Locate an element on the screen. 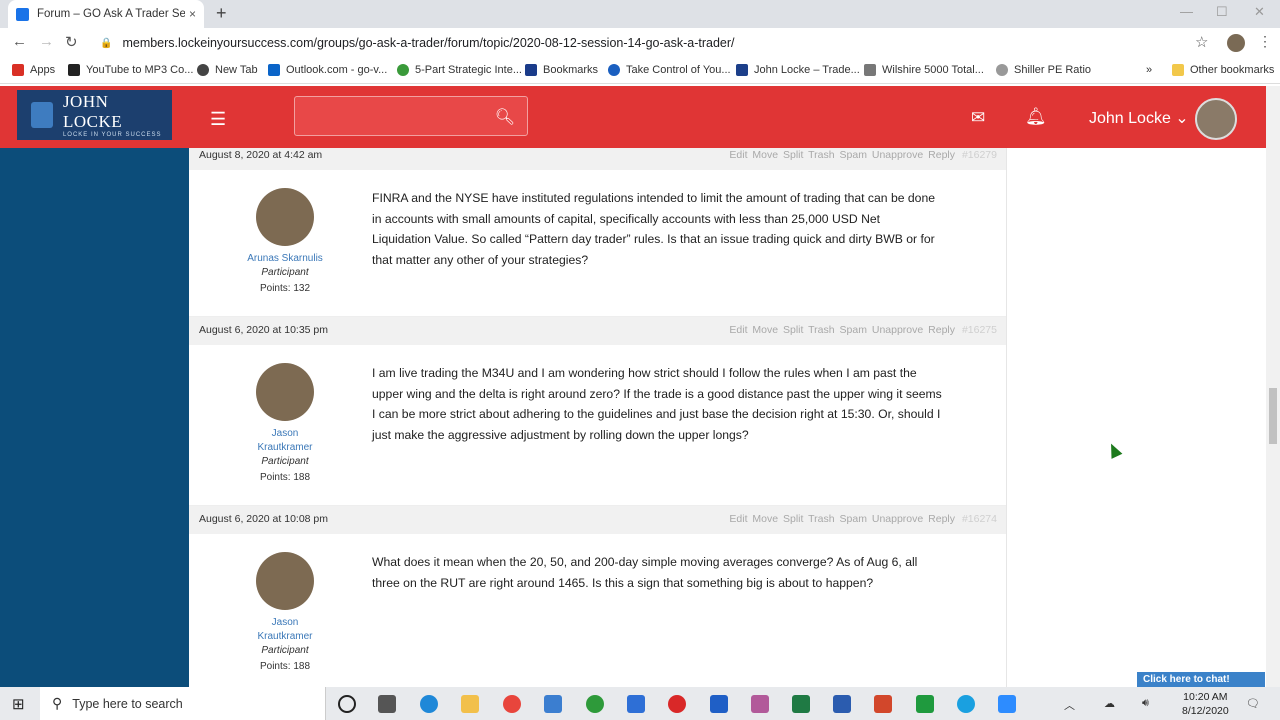 The image size is (1280, 720). cortana-icon is located at coordinates (347, 704).